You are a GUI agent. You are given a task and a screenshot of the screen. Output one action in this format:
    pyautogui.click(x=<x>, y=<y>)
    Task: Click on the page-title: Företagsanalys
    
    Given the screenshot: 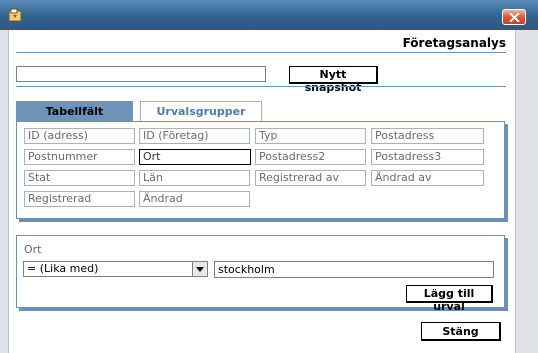 What is the action you would take?
    pyautogui.click(x=454, y=43)
    